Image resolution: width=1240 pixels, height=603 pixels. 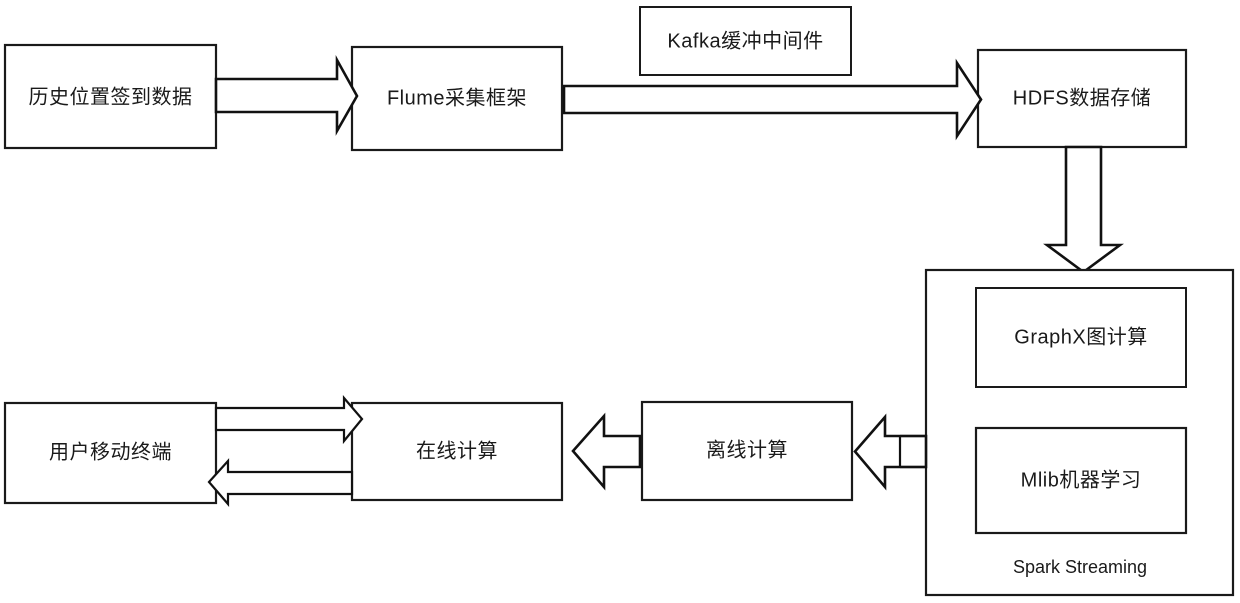 I want to click on node-offline-compute-label: 离线计算, so click(x=747, y=449).